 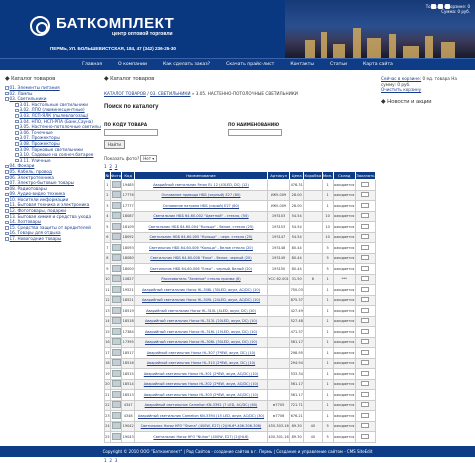 I want to click on catalog-link: 3.08. Прожекторы, so click(x=40, y=143).